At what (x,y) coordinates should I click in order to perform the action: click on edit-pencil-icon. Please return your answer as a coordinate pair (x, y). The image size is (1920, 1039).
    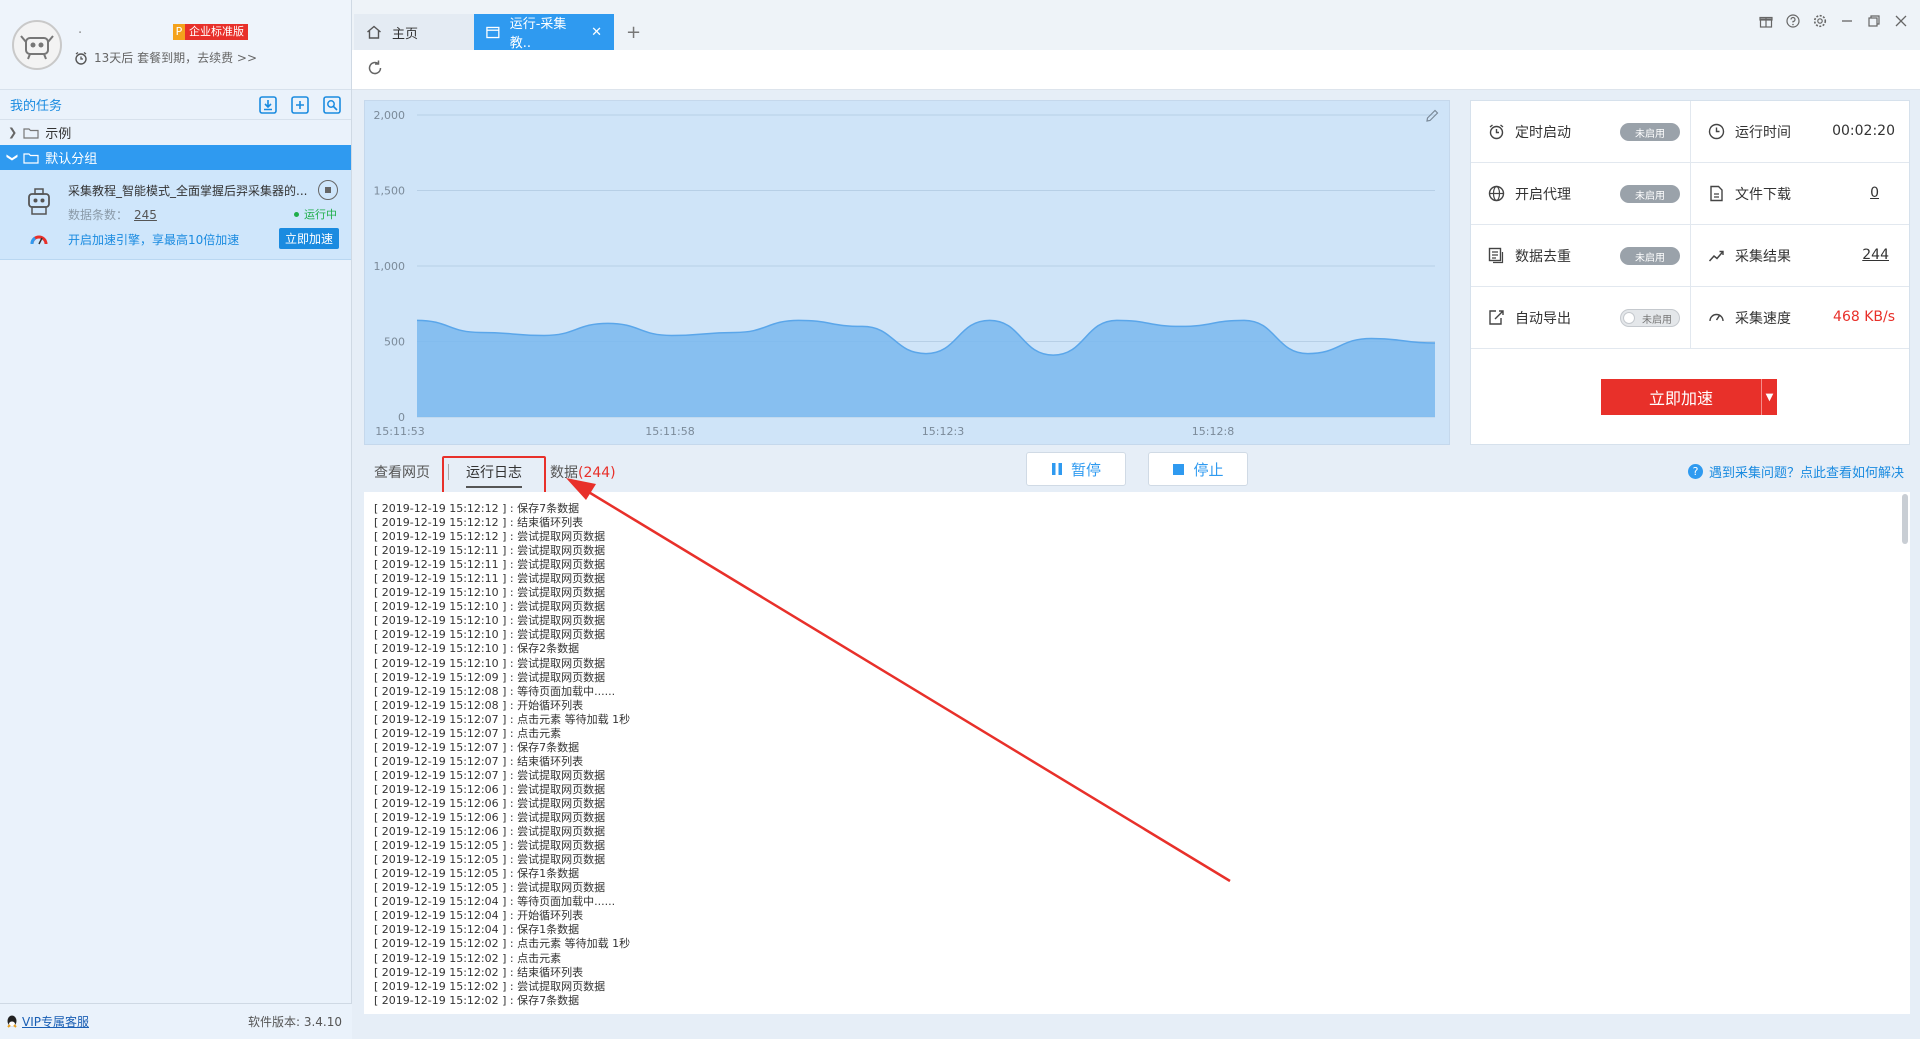
    Looking at the image, I should click on (1432, 118).